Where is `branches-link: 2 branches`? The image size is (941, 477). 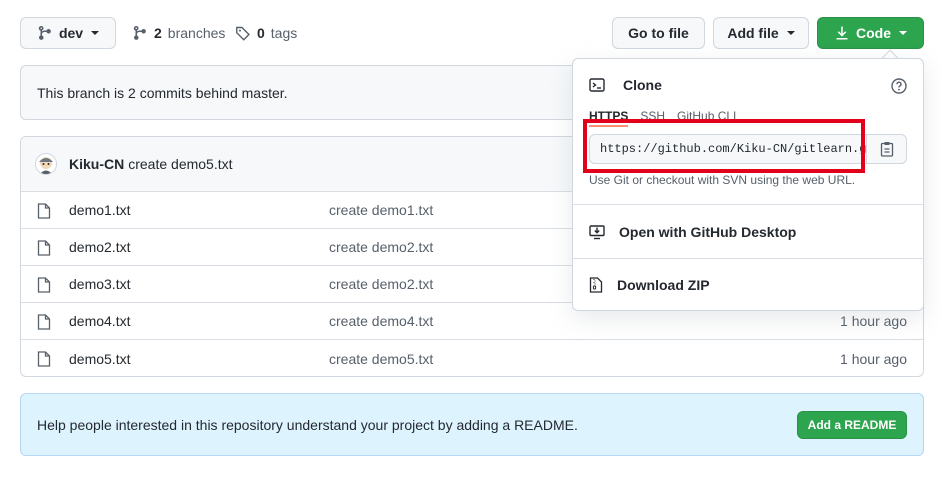
branches-link: 2 branches is located at coordinates (178, 33).